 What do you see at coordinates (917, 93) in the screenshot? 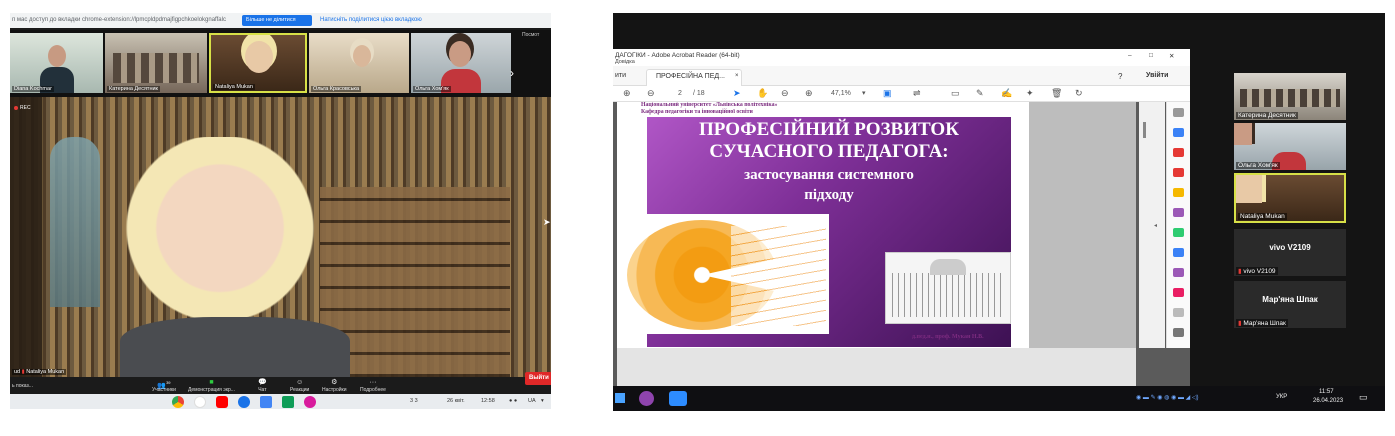
I see `scroll-mode-icon: ⇌` at bounding box center [917, 93].